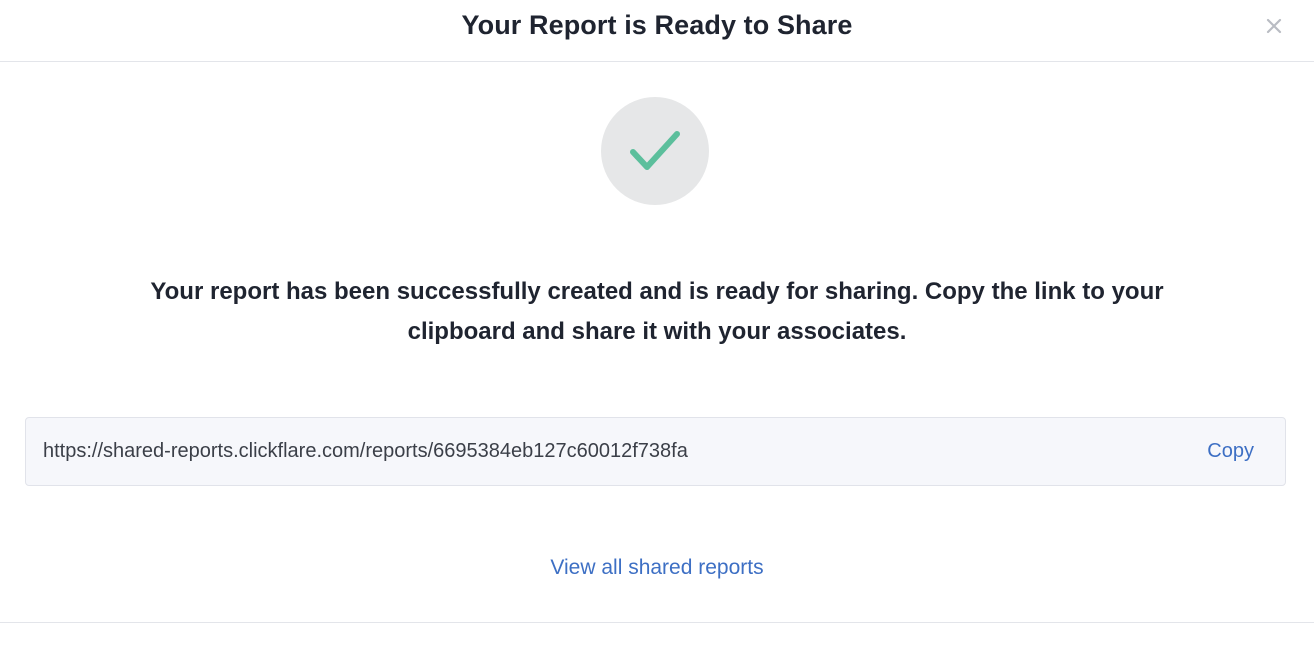  I want to click on close-icon, so click(1274, 26).